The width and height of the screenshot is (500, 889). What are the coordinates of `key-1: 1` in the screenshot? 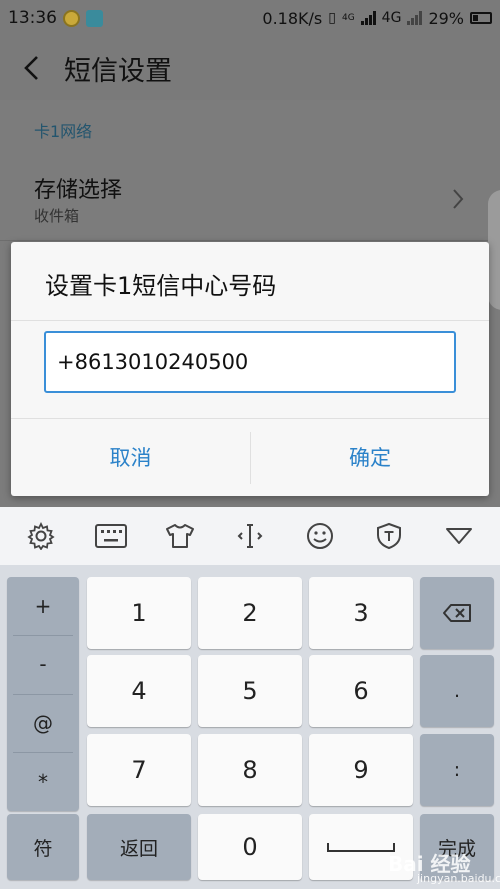 It's located at (139, 613).